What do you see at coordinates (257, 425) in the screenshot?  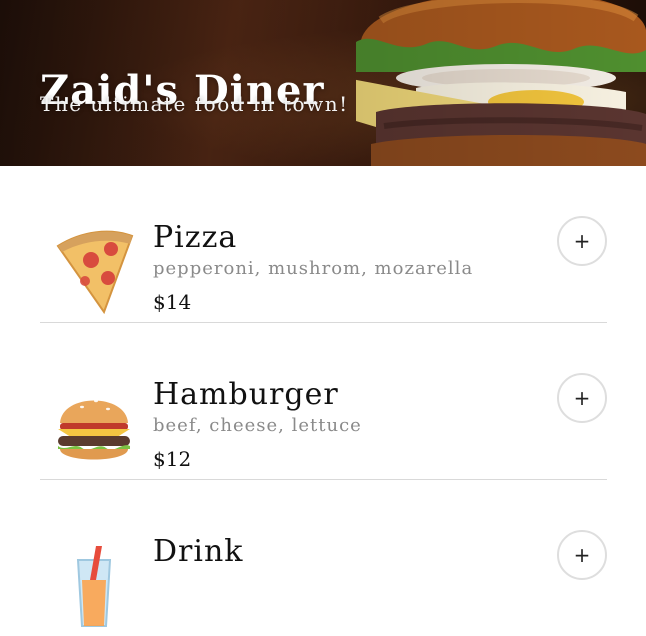 I see `menu-item-description: beef, cheese, lettuce` at bounding box center [257, 425].